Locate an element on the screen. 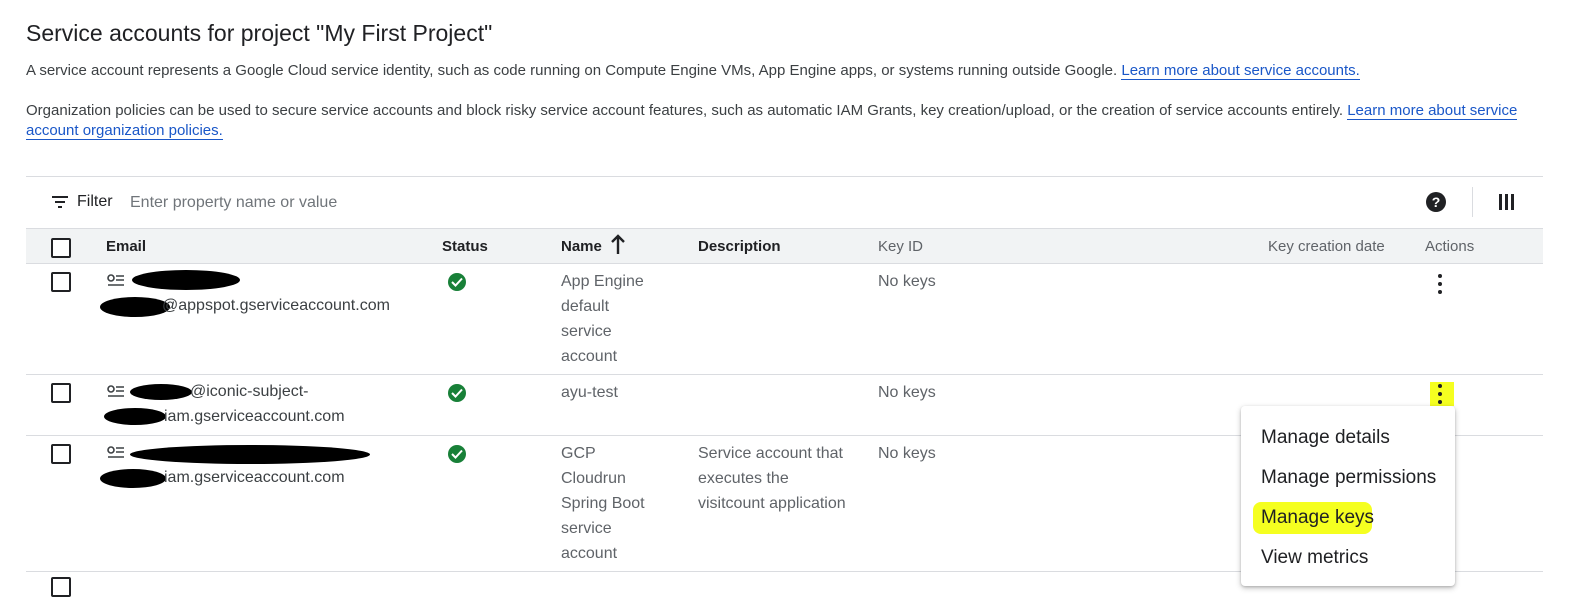  row-divider is located at coordinates (784, 374).